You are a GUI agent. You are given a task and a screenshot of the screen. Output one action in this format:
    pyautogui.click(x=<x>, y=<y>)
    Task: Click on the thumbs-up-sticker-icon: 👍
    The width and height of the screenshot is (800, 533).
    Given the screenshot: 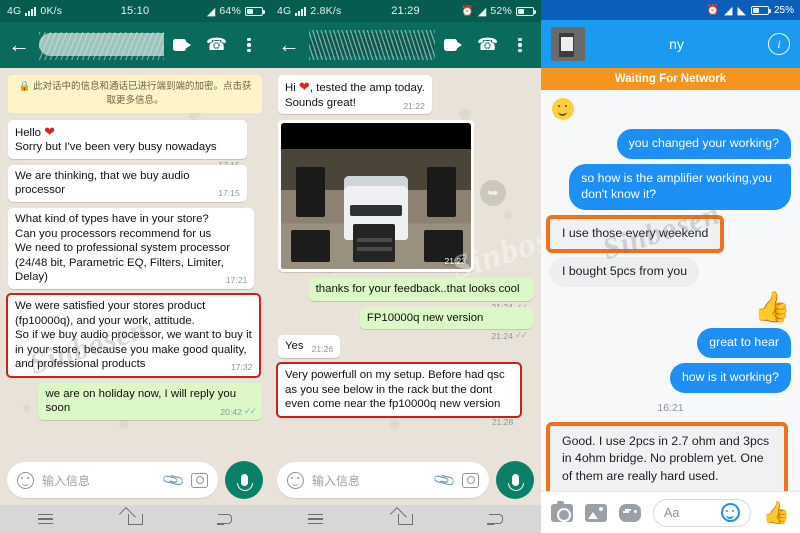 What is the action you would take?
    pyautogui.click(x=772, y=307)
    